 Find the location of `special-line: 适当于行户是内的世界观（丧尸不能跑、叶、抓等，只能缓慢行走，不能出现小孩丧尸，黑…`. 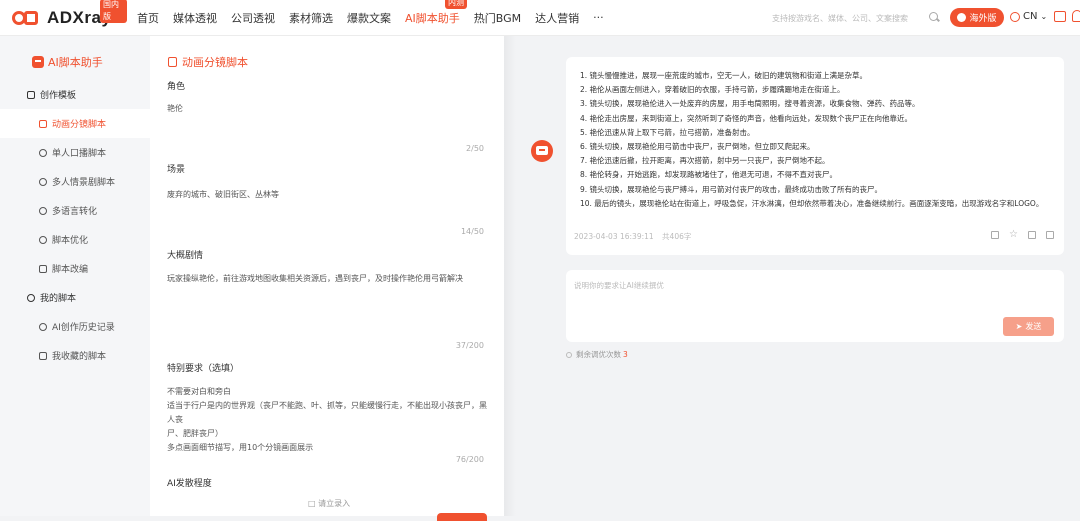

special-line: 适当于行户是内的世界观（丧尸不能跑、叶、抓等，只能缓慢行走，不能出现小孩丧尸，黑… is located at coordinates (327, 412).